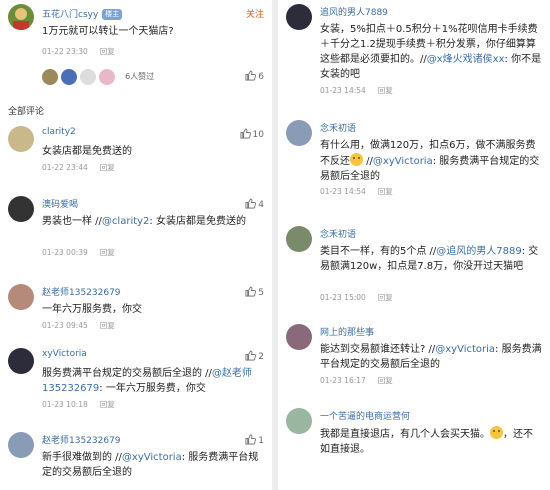 Image resolution: width=550 pixels, height=490 pixels. Describe the element at coordinates (343, 380) in the screenshot. I see `comment-date: 01-23 16:17` at that location.